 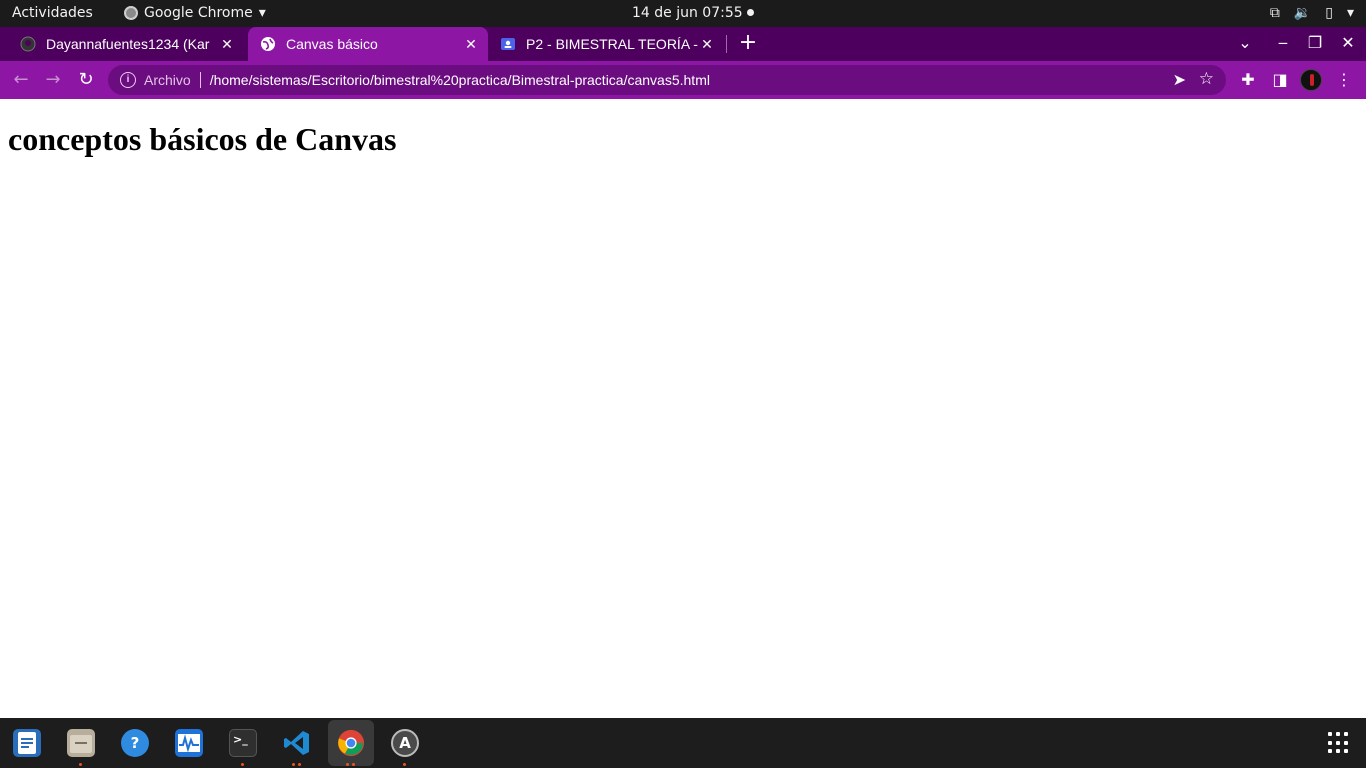 What do you see at coordinates (86, 80) in the screenshot?
I see `reload-button: ↻` at bounding box center [86, 80].